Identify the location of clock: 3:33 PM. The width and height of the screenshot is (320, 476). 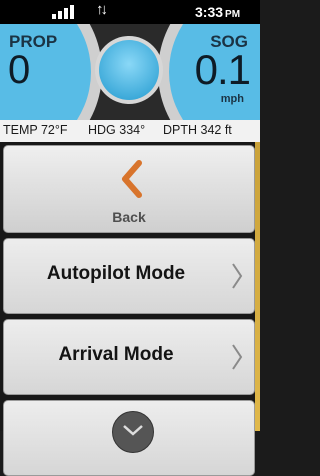
(217, 12).